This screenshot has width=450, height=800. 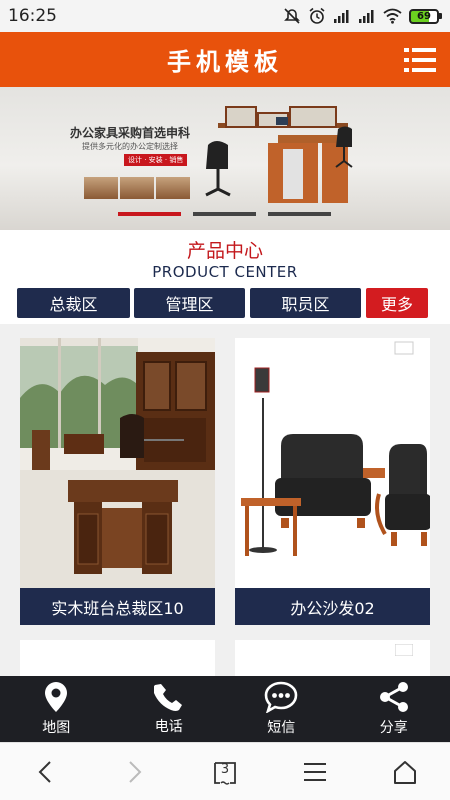 I want to click on action-share: 分享, so click(x=394, y=709).